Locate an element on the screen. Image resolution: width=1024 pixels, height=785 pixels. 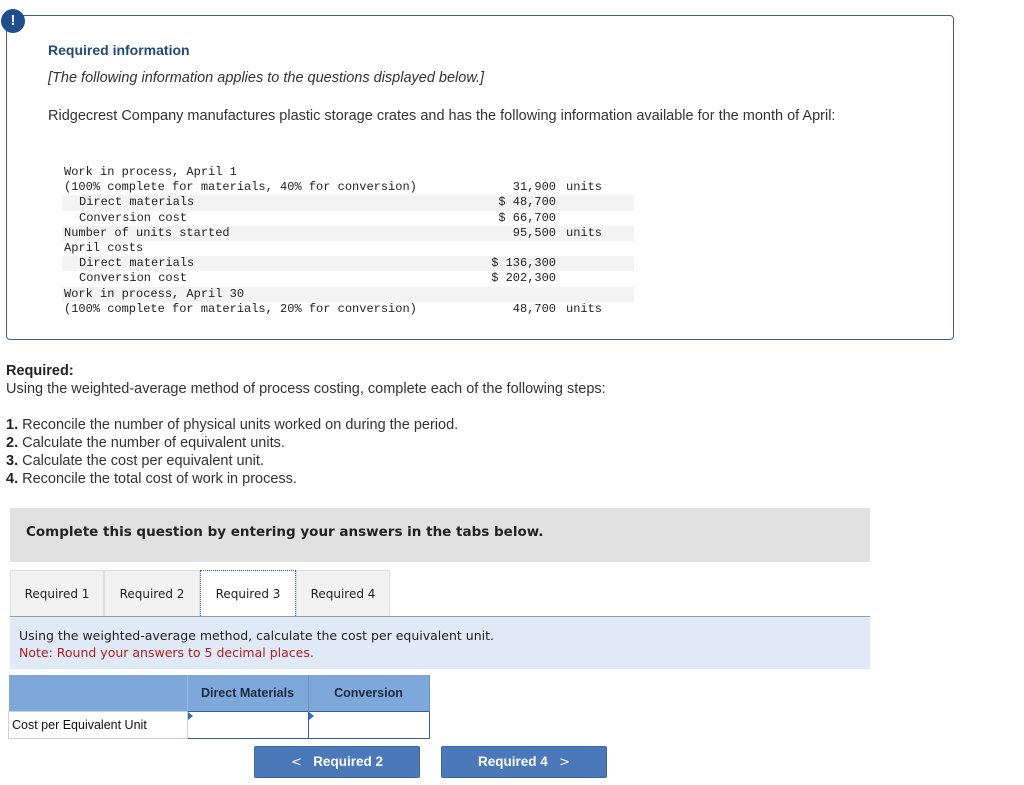
conversion-cell is located at coordinates (368, 725).